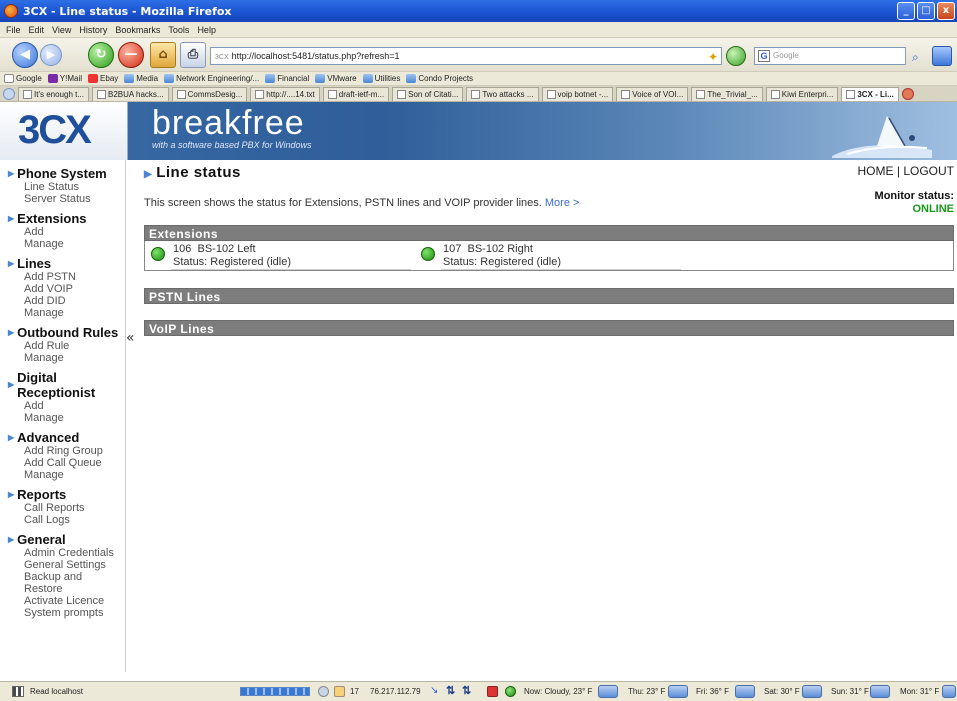  I want to click on nav-item-add-ring-group: Add Ring Group, so click(74, 451).